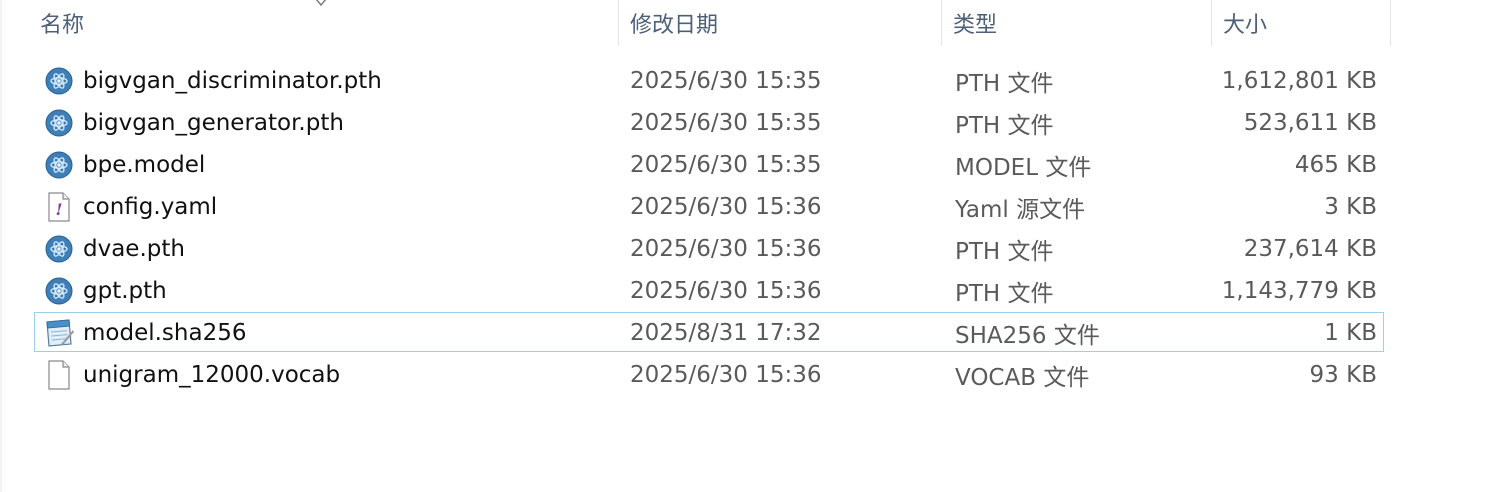 Image resolution: width=1507 pixels, height=492 pixels. Describe the element at coordinates (164, 333) in the screenshot. I see `file-name: model.sha256` at that location.